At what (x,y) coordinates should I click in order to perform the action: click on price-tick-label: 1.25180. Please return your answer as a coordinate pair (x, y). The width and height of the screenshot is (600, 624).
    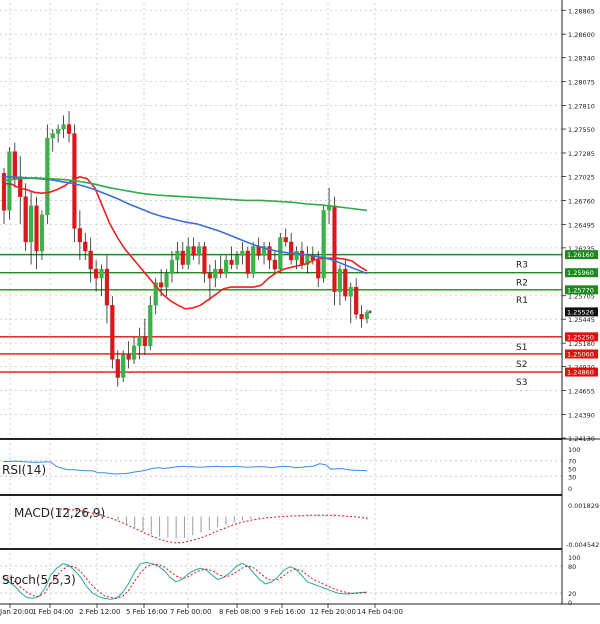
    Looking at the image, I should click on (581, 344).